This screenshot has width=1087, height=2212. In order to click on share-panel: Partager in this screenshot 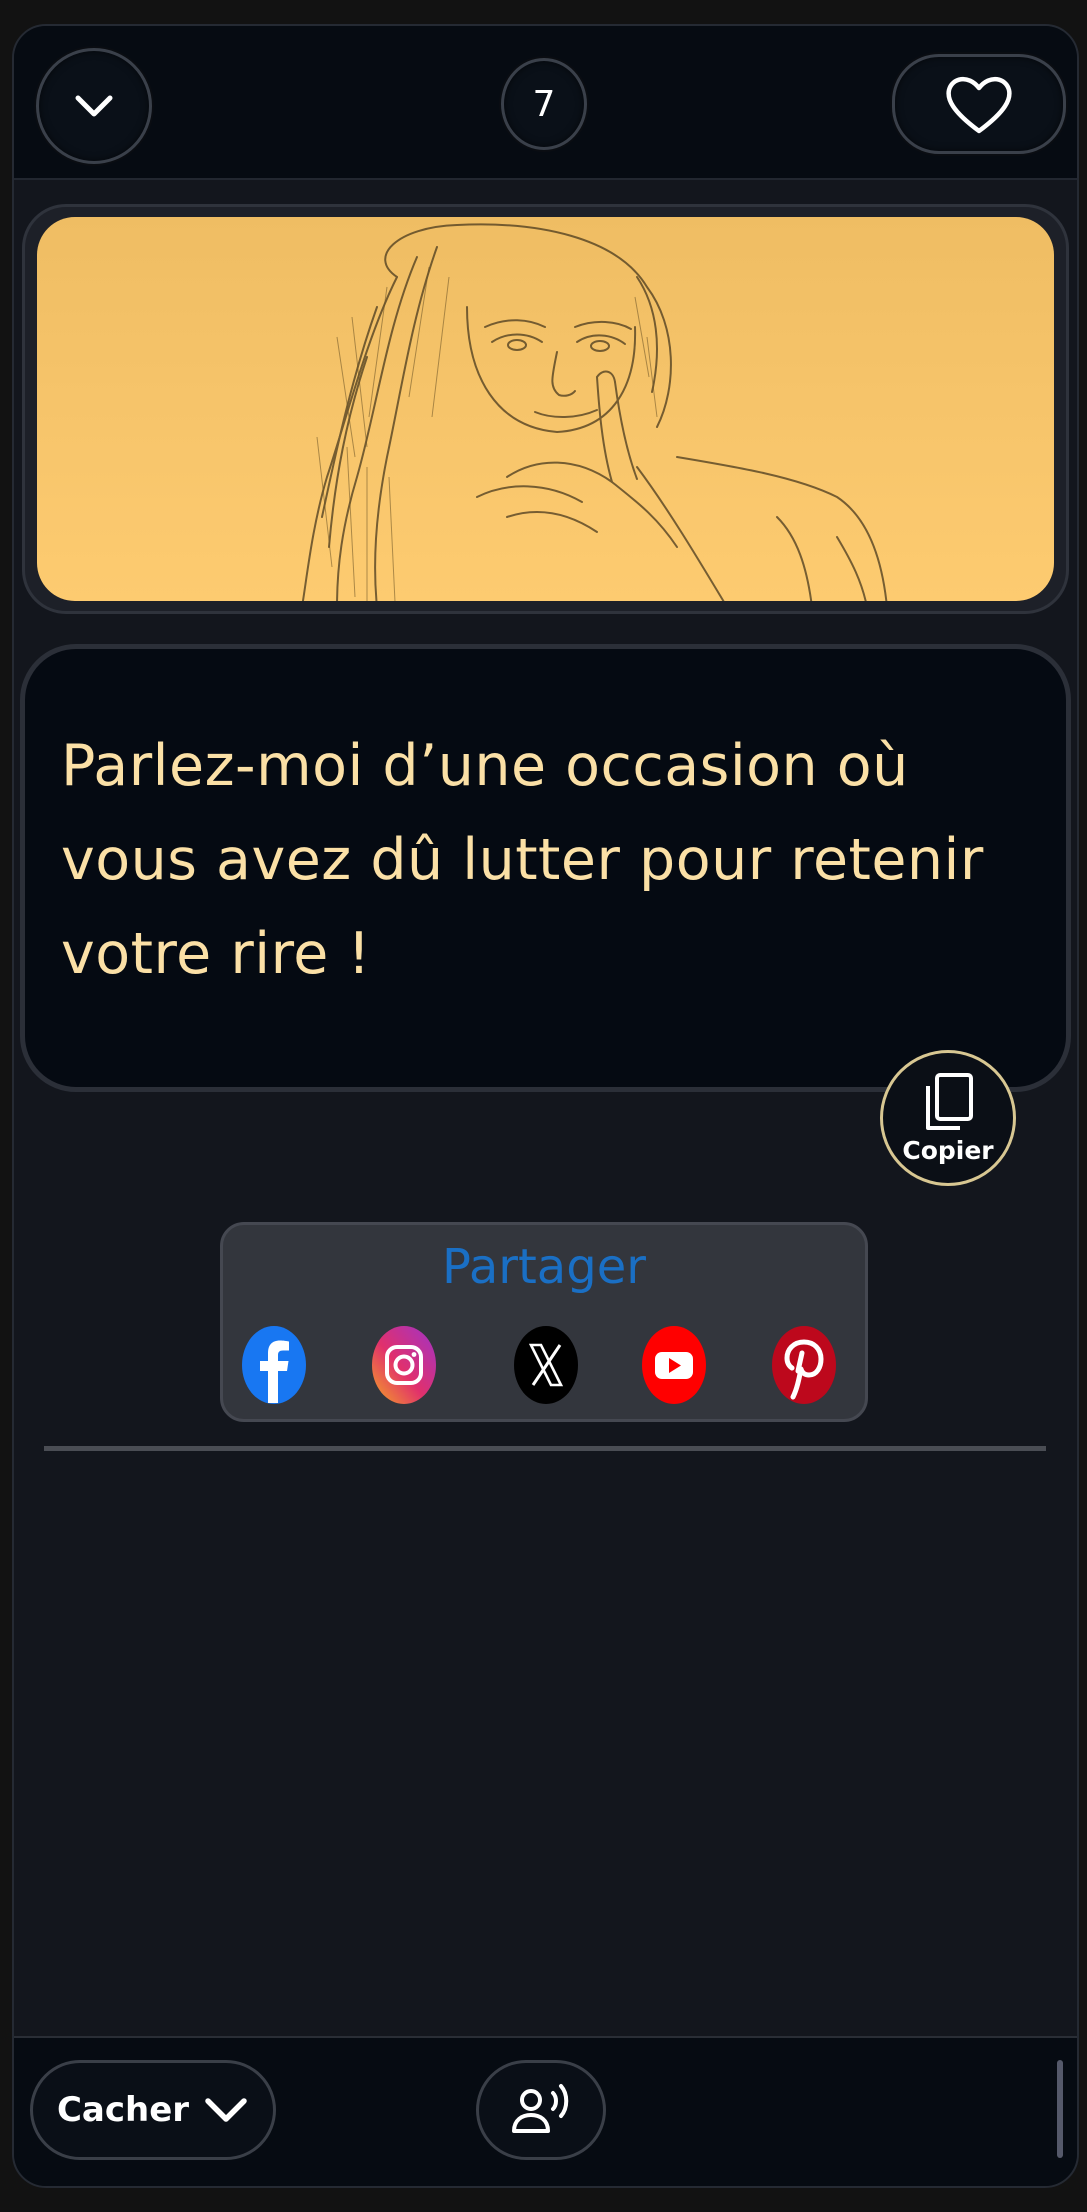, I will do `click(544, 1322)`.